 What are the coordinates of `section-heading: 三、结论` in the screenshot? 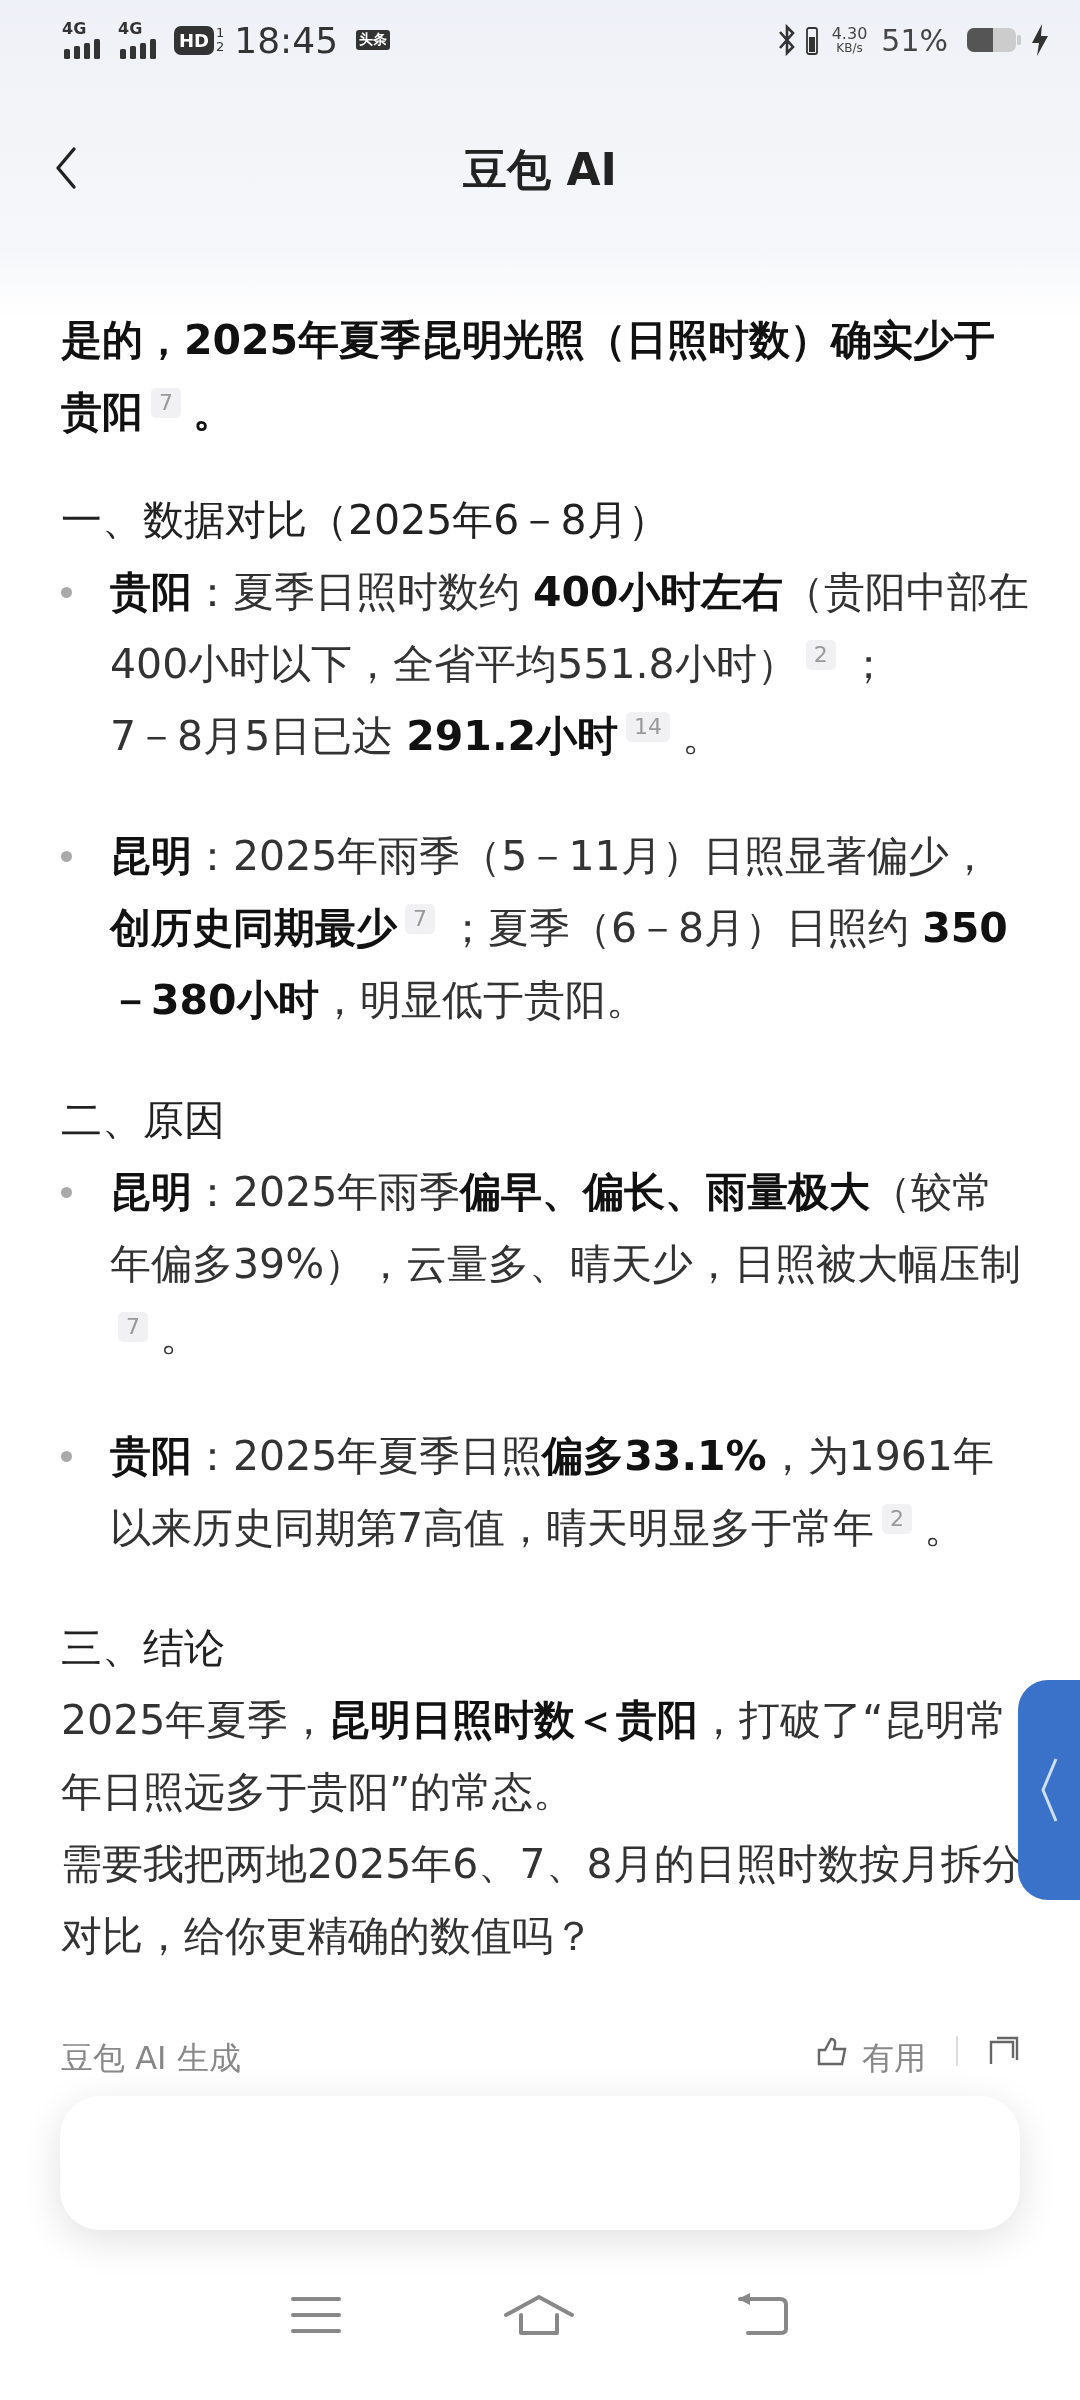 It's located at (143, 1648).